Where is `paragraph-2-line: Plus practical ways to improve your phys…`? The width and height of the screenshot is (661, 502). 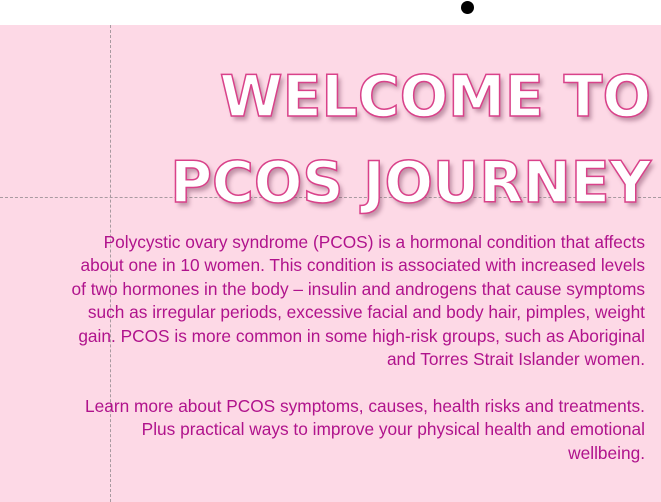 paragraph-2-line: Plus practical ways to improve your phys… is located at coordinates (393, 429).